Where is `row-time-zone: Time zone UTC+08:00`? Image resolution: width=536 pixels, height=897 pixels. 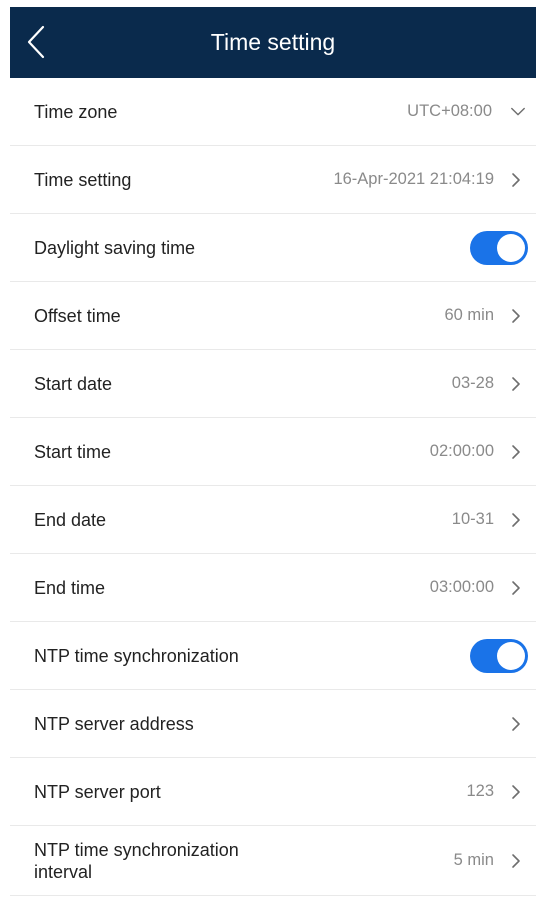 row-time-zone: Time zone UTC+08:00 is located at coordinates (273, 112).